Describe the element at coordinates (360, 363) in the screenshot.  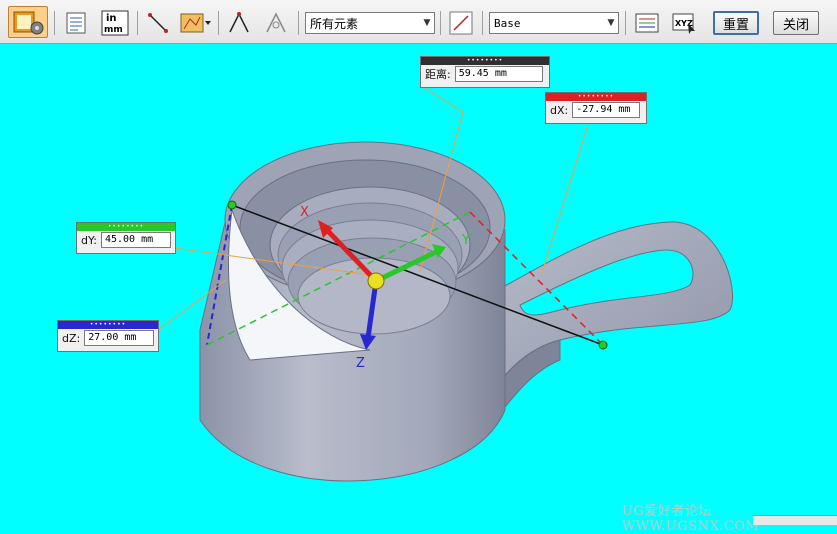
I see `z-axis-label: Z` at that location.